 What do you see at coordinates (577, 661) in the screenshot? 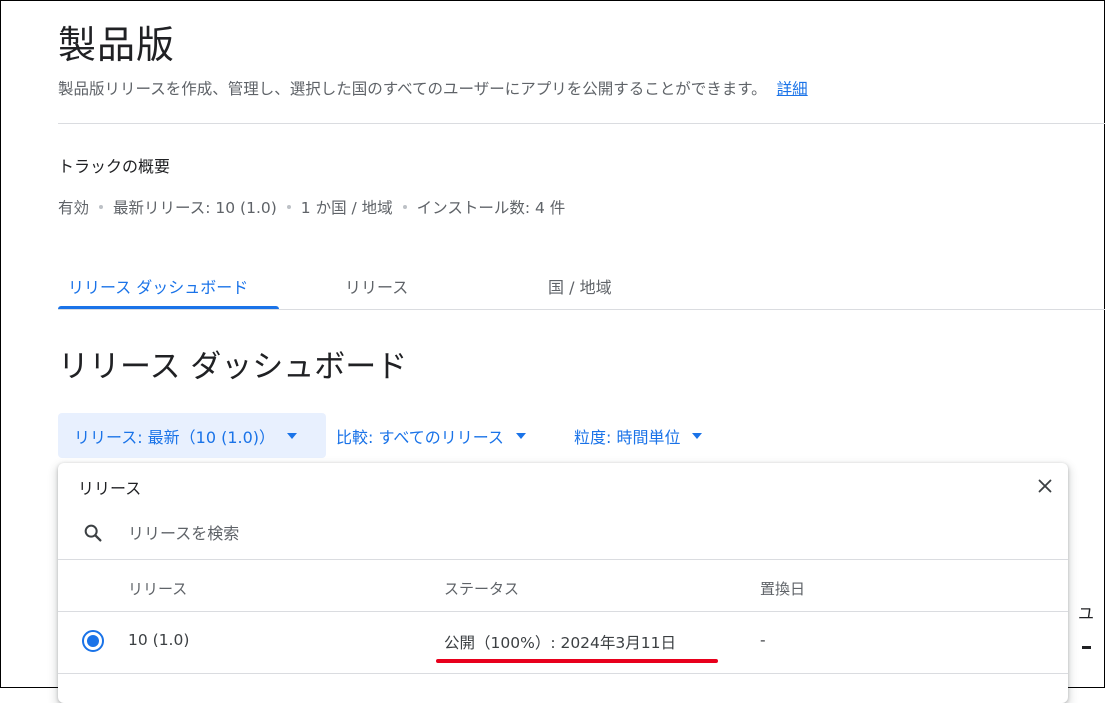
I see `annotation-underline` at bounding box center [577, 661].